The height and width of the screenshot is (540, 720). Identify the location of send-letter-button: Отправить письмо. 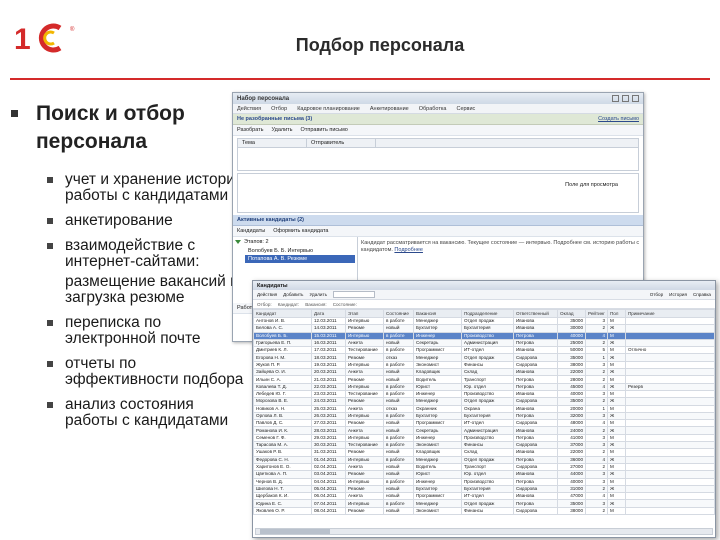
(324, 130).